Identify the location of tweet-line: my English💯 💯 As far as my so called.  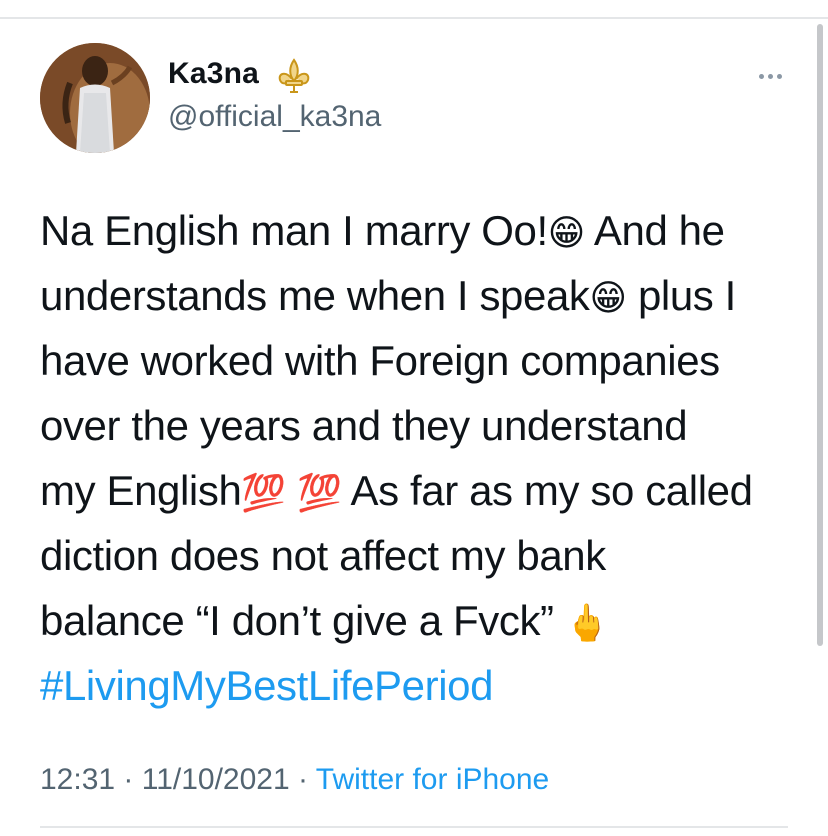
(396, 490).